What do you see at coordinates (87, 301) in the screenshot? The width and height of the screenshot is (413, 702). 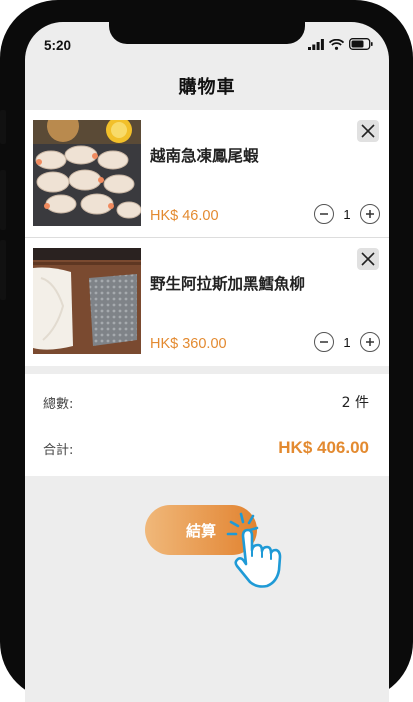 I see `product-image-cod` at bounding box center [87, 301].